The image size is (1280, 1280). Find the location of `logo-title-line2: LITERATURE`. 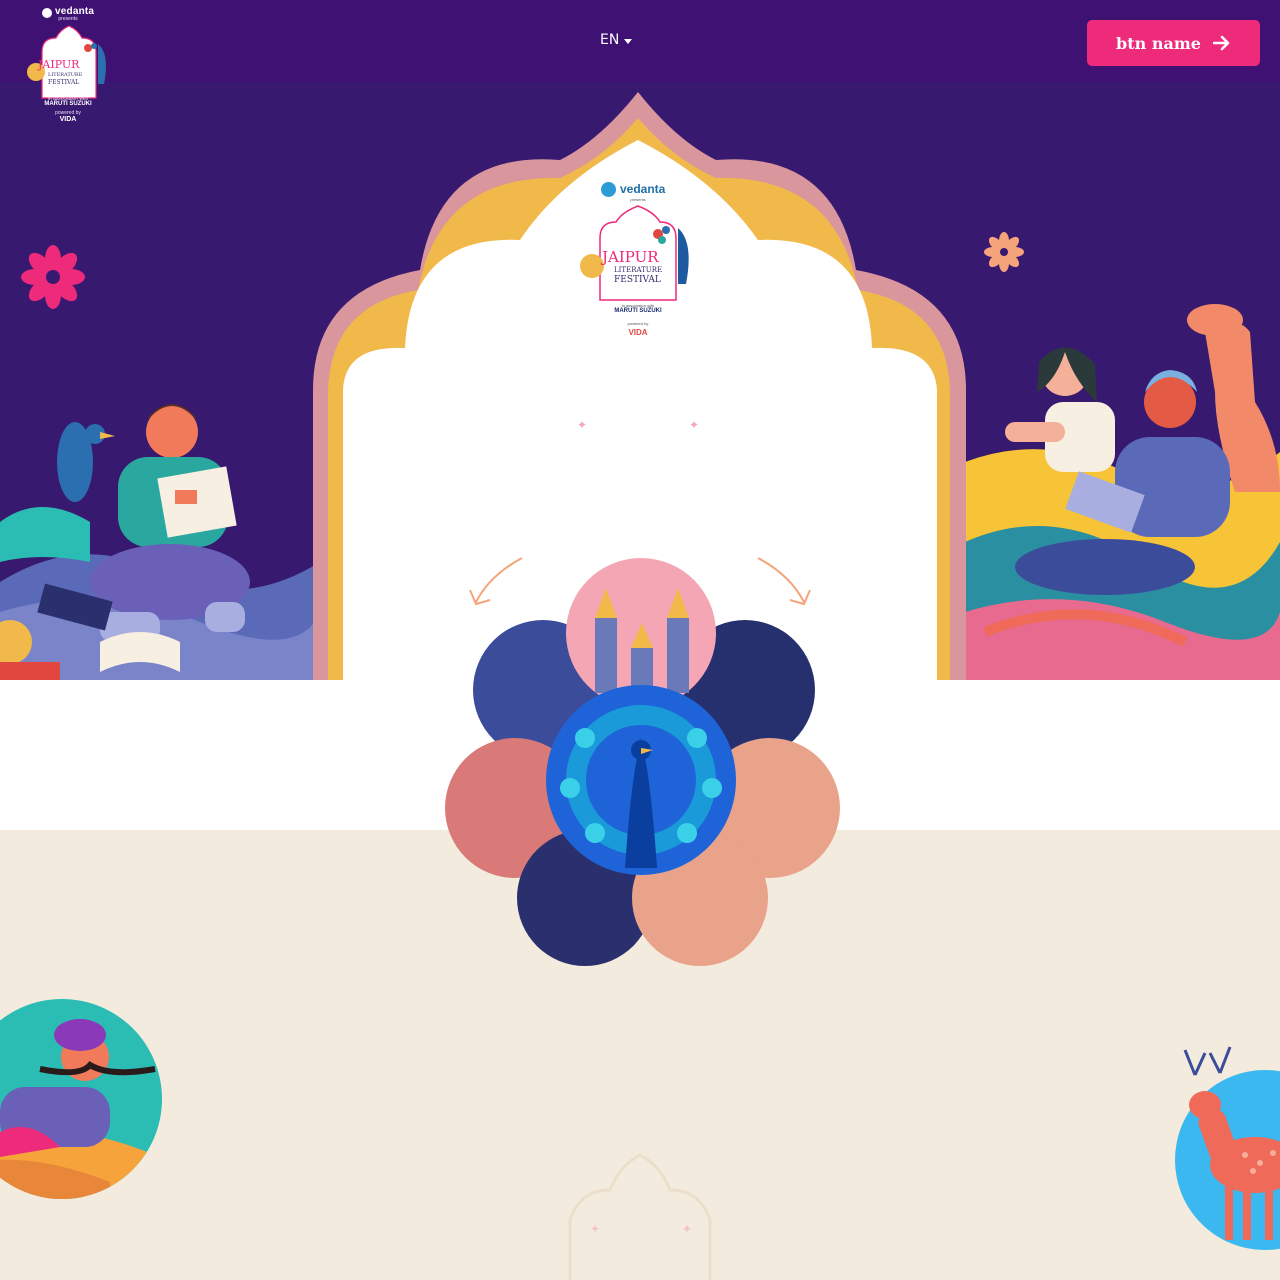

logo-title-line2: LITERATURE is located at coordinates (65, 75).